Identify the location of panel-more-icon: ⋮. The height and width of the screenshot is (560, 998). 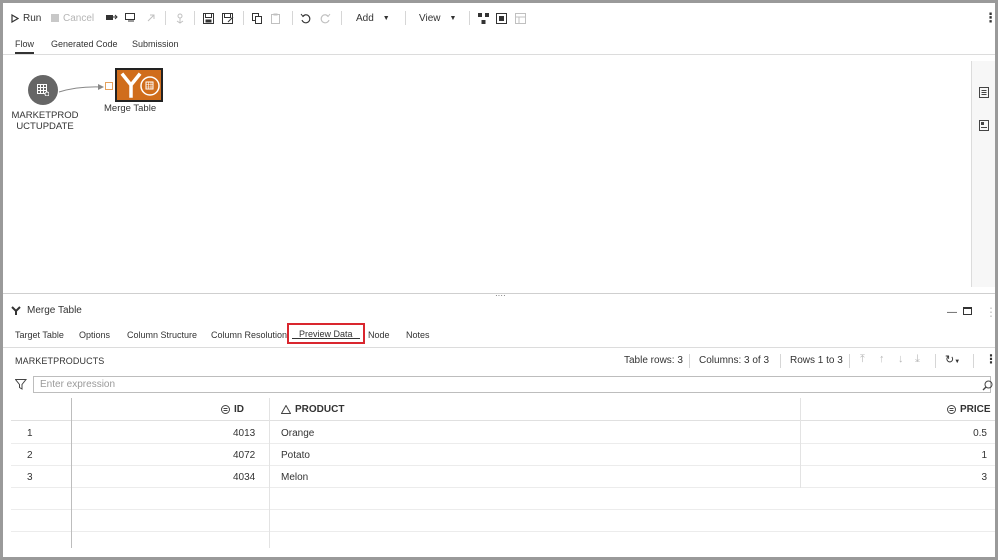
(990, 312).